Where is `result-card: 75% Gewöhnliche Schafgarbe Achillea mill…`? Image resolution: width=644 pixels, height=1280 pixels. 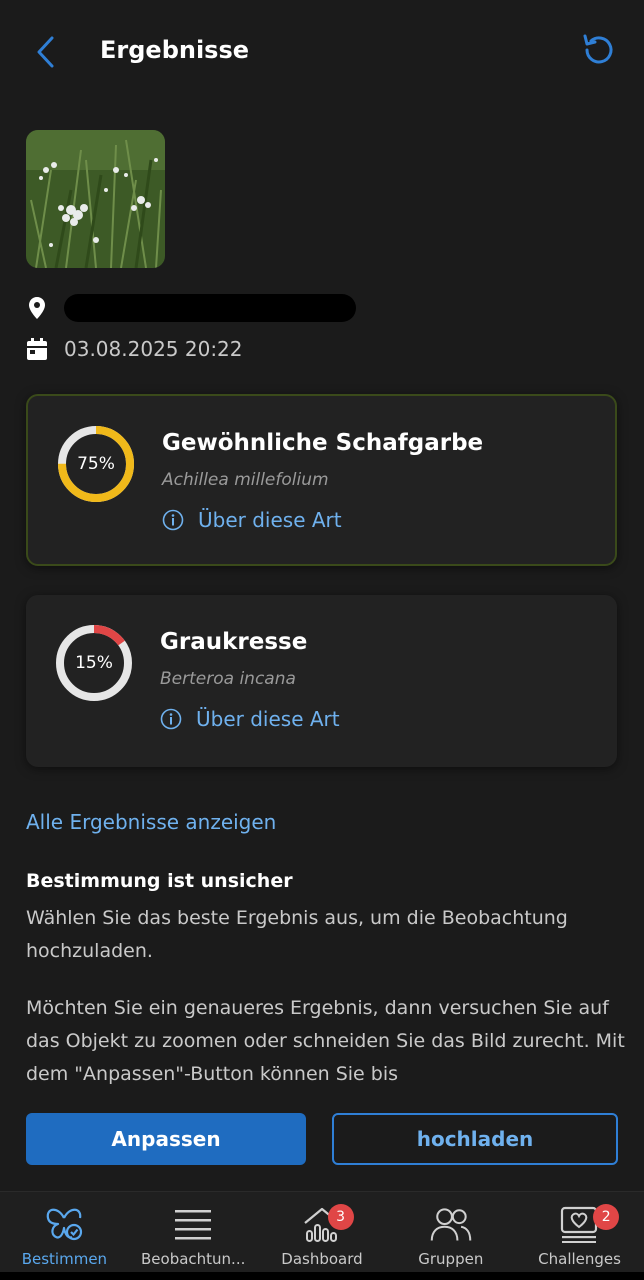
result-card: 75% Gewöhnliche Schafgarbe Achillea mill… is located at coordinates (321, 480).